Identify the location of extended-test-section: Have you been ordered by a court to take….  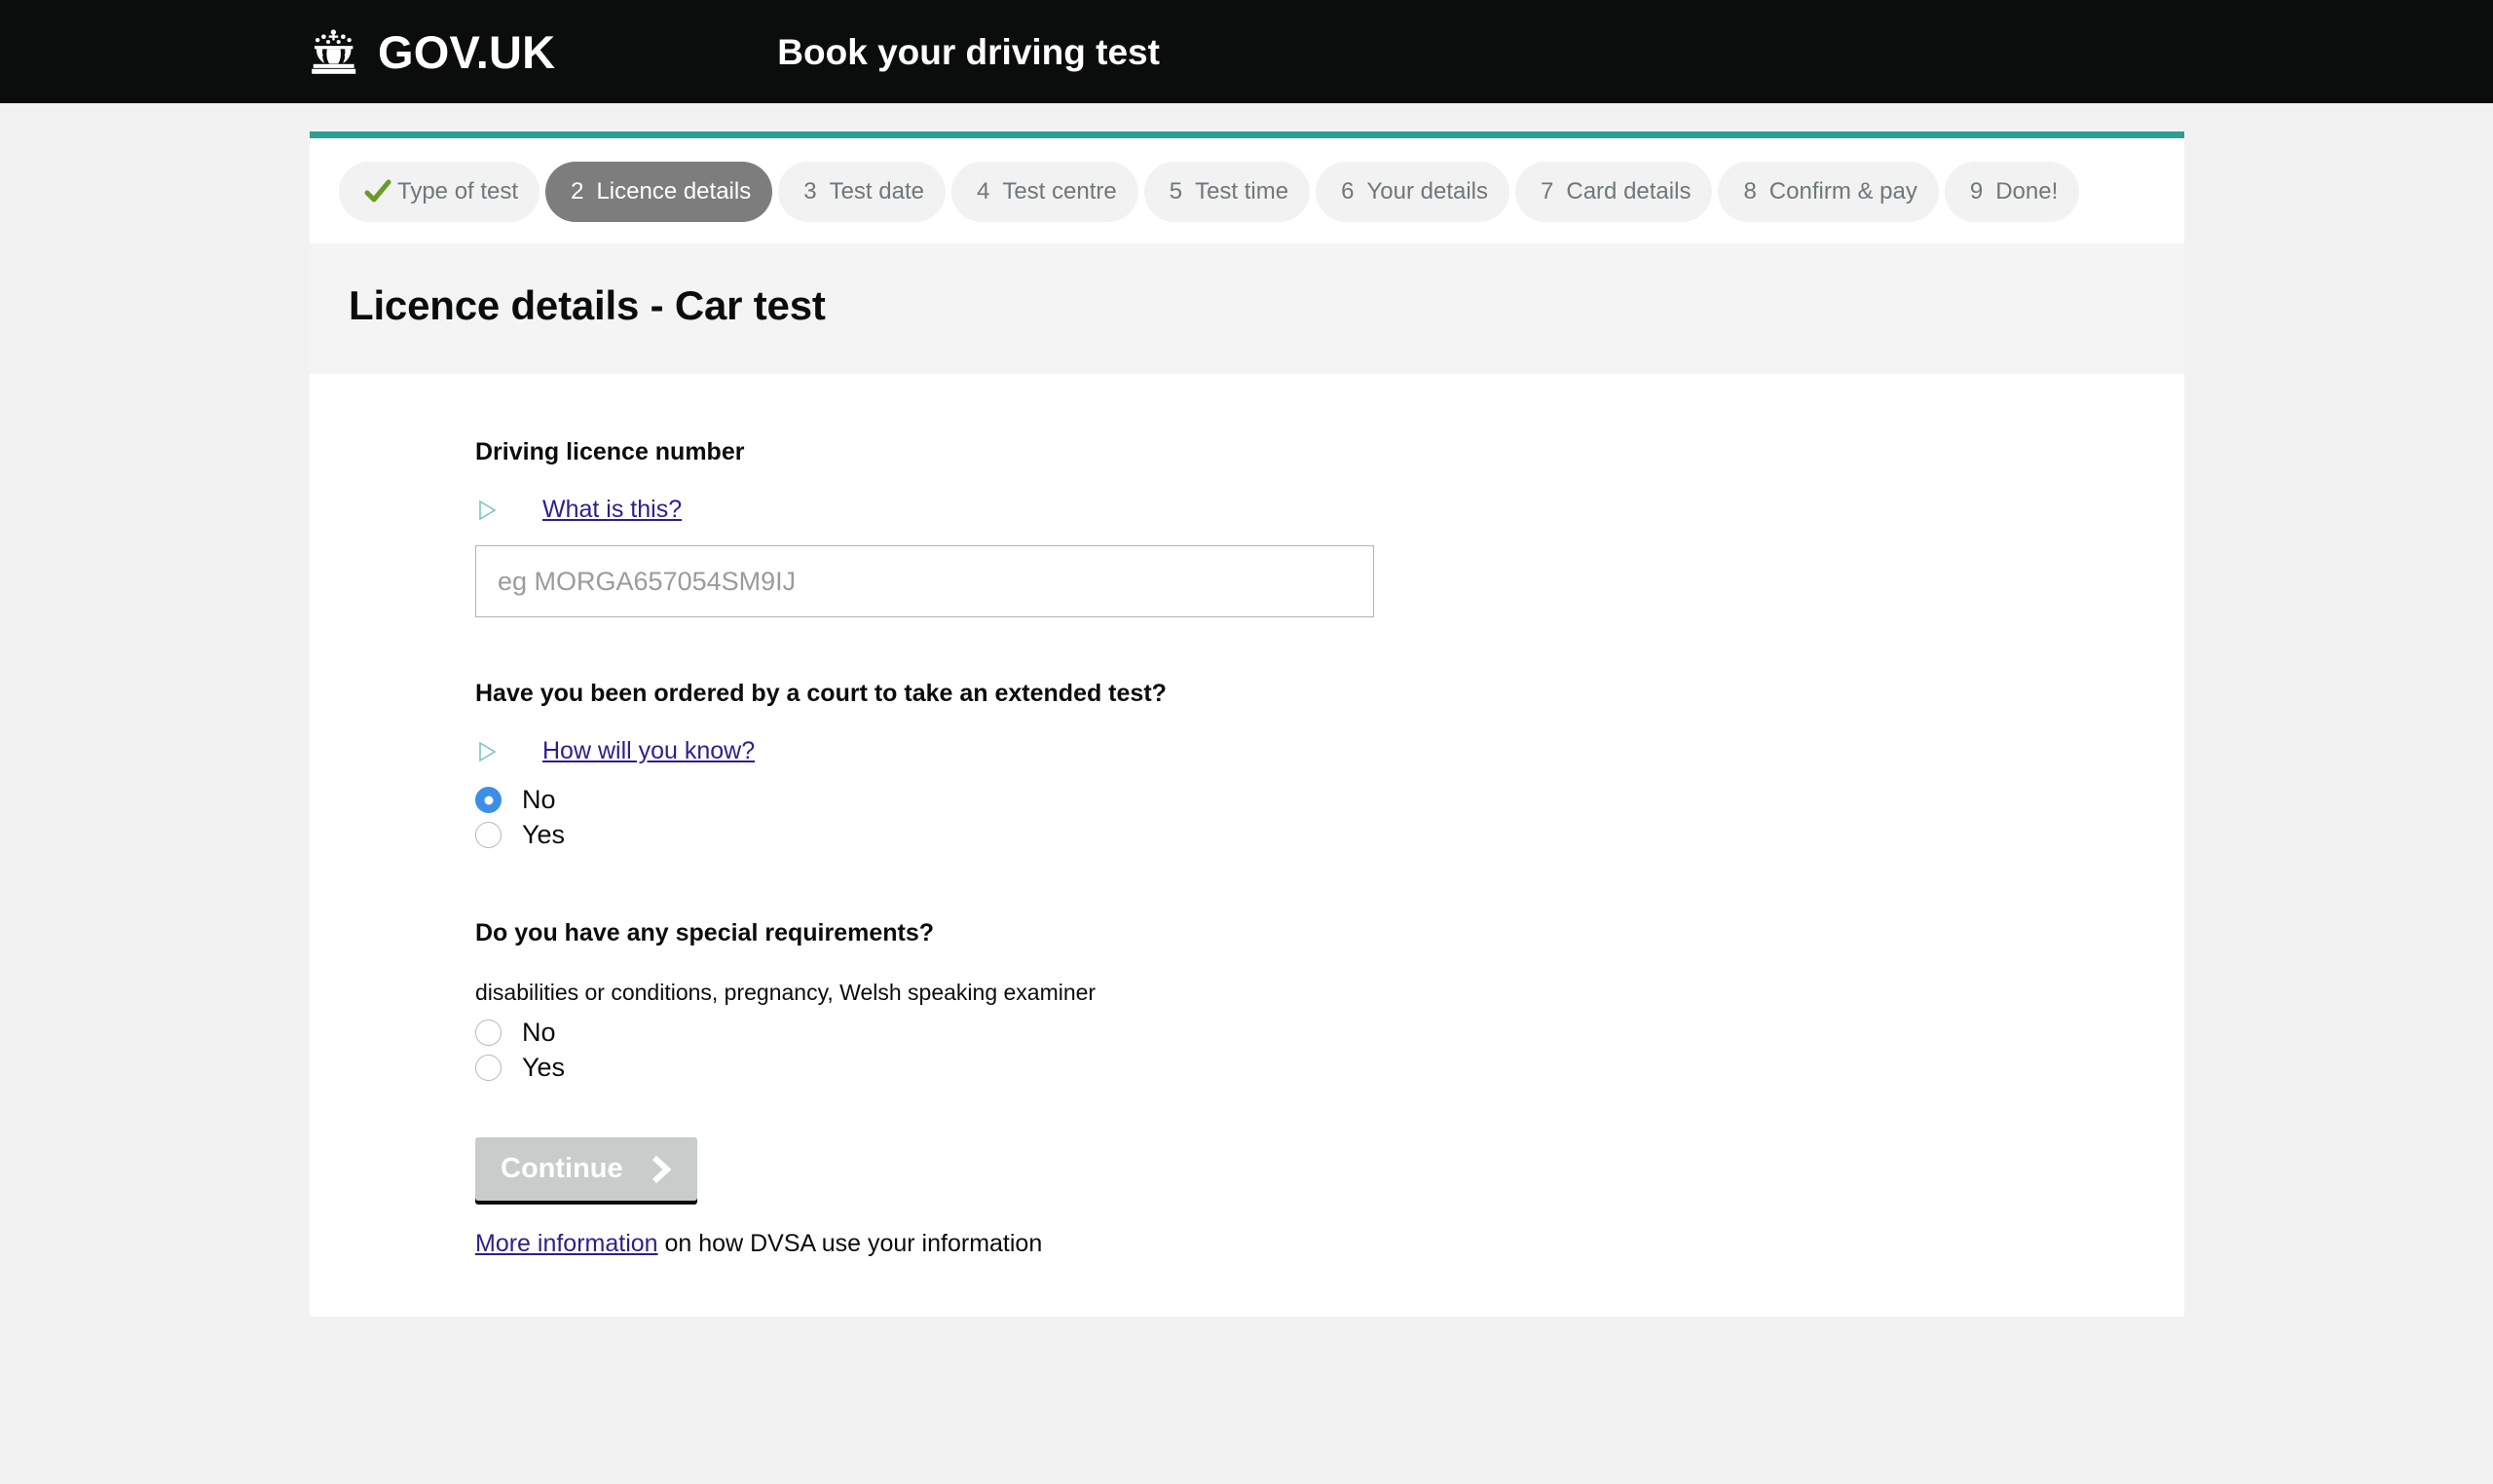
(1330, 763).